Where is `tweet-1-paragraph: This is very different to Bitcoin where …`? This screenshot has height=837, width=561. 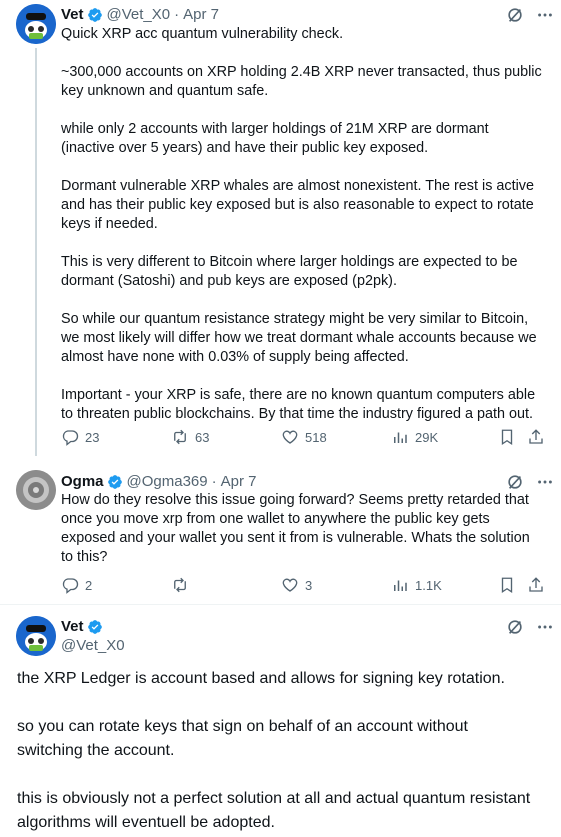 tweet-1-paragraph: This is very different to Bitcoin where … is located at coordinates (289, 271).